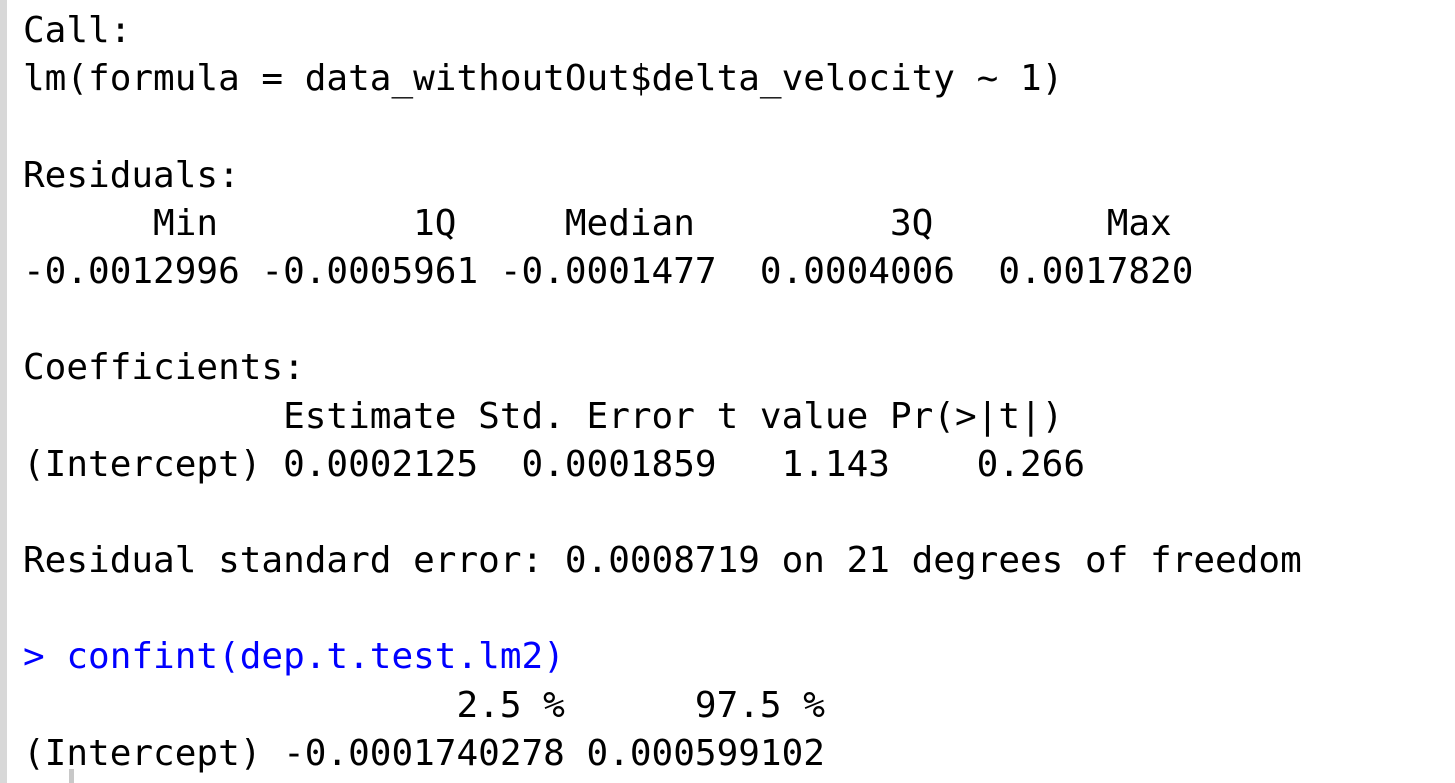 The width and height of the screenshot is (1455, 783). I want to click on console-gutter, so click(3, 391).